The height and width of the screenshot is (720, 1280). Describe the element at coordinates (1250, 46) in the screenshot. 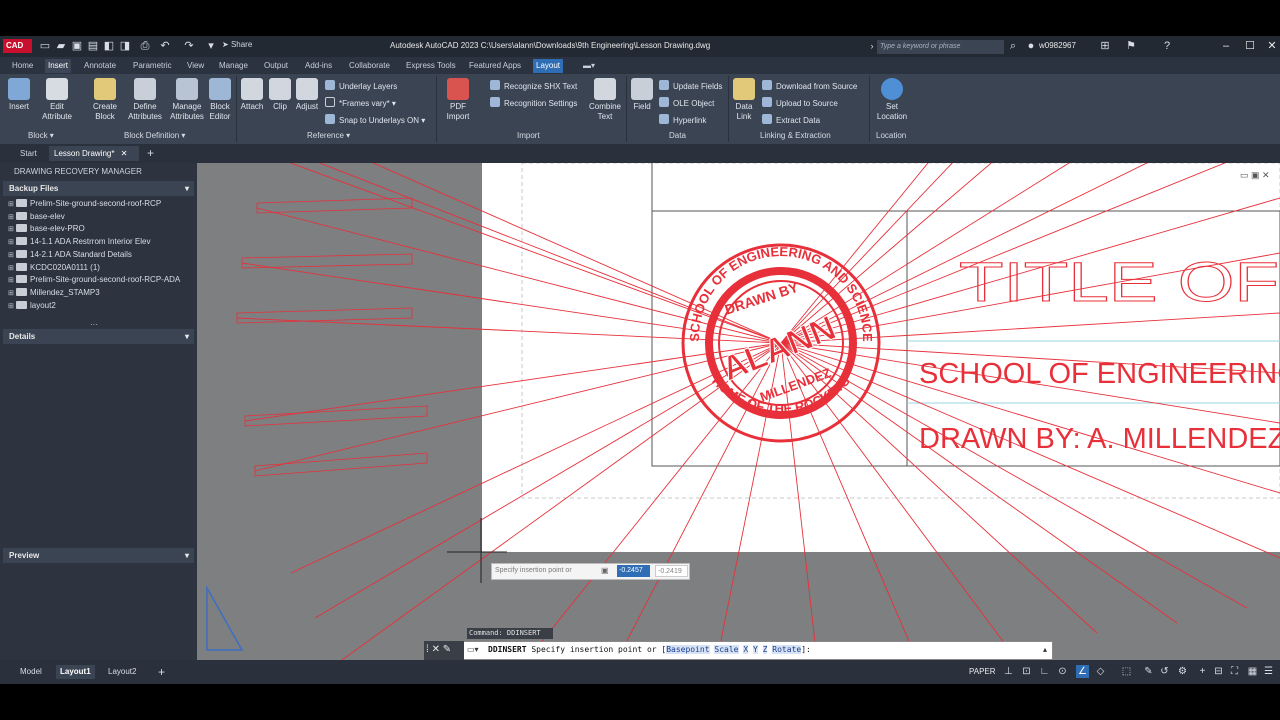

I see `maximize-icon: ☐` at that location.